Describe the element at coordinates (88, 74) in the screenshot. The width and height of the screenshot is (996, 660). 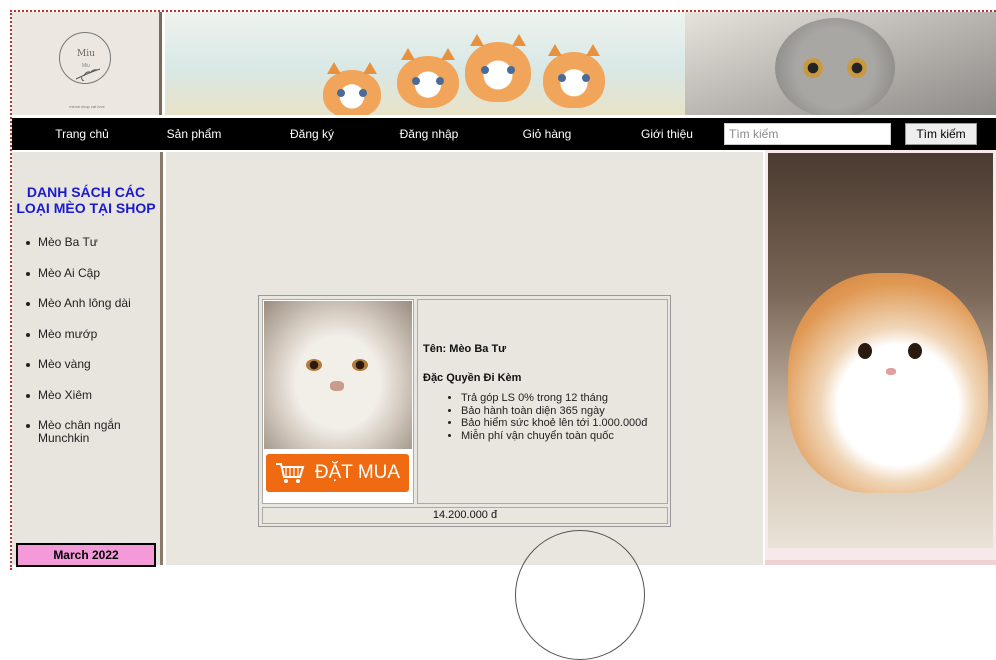
I see `branch-icon` at that location.